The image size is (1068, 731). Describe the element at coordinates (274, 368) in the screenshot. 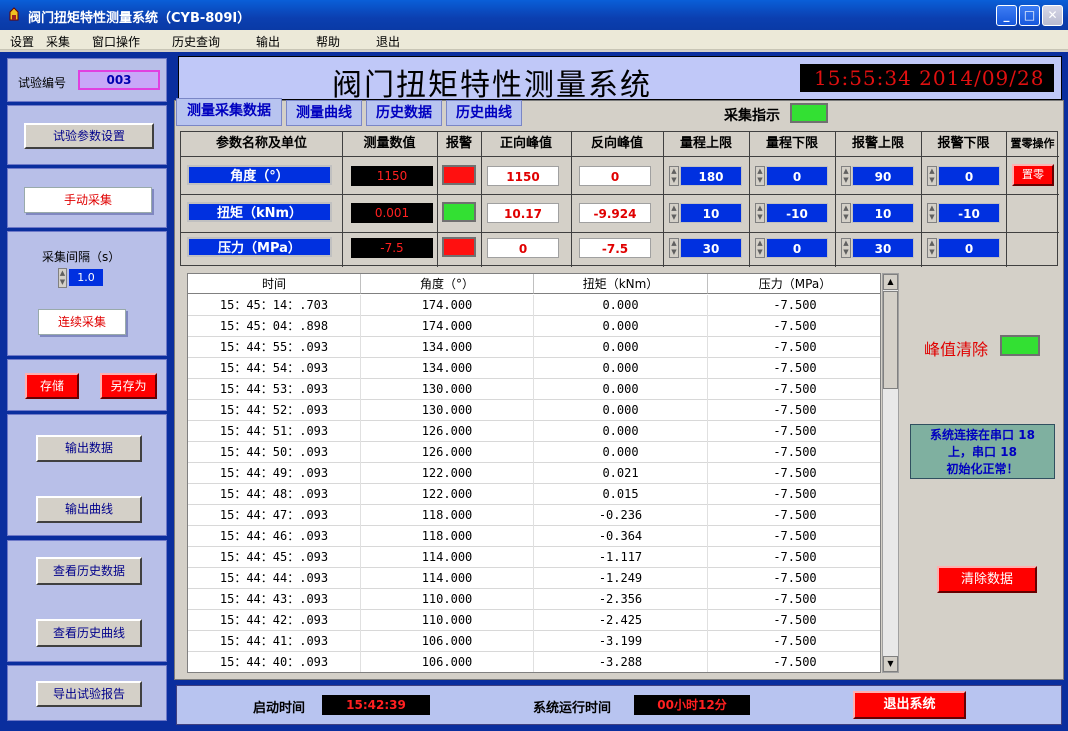

I see `table-cell: 15：44：54：.093` at that location.